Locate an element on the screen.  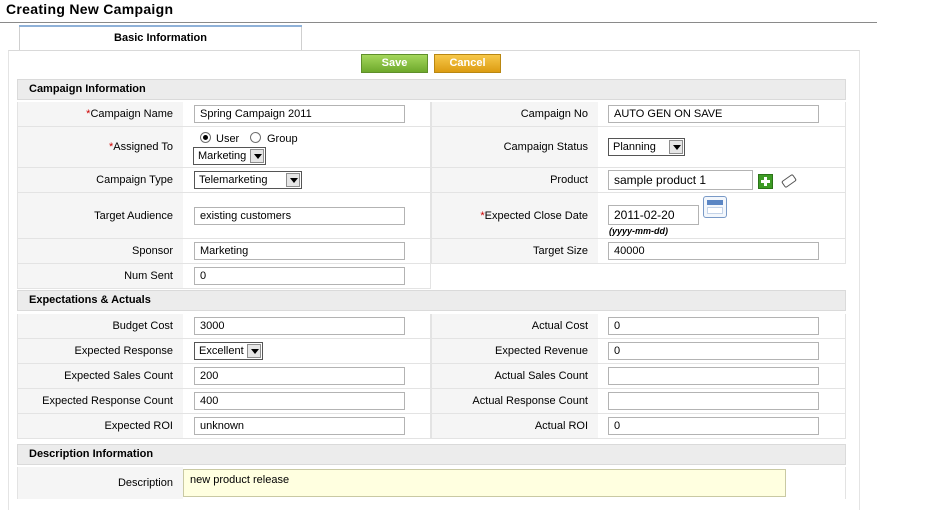
expected-sales-count-input is located at coordinates (299, 376).